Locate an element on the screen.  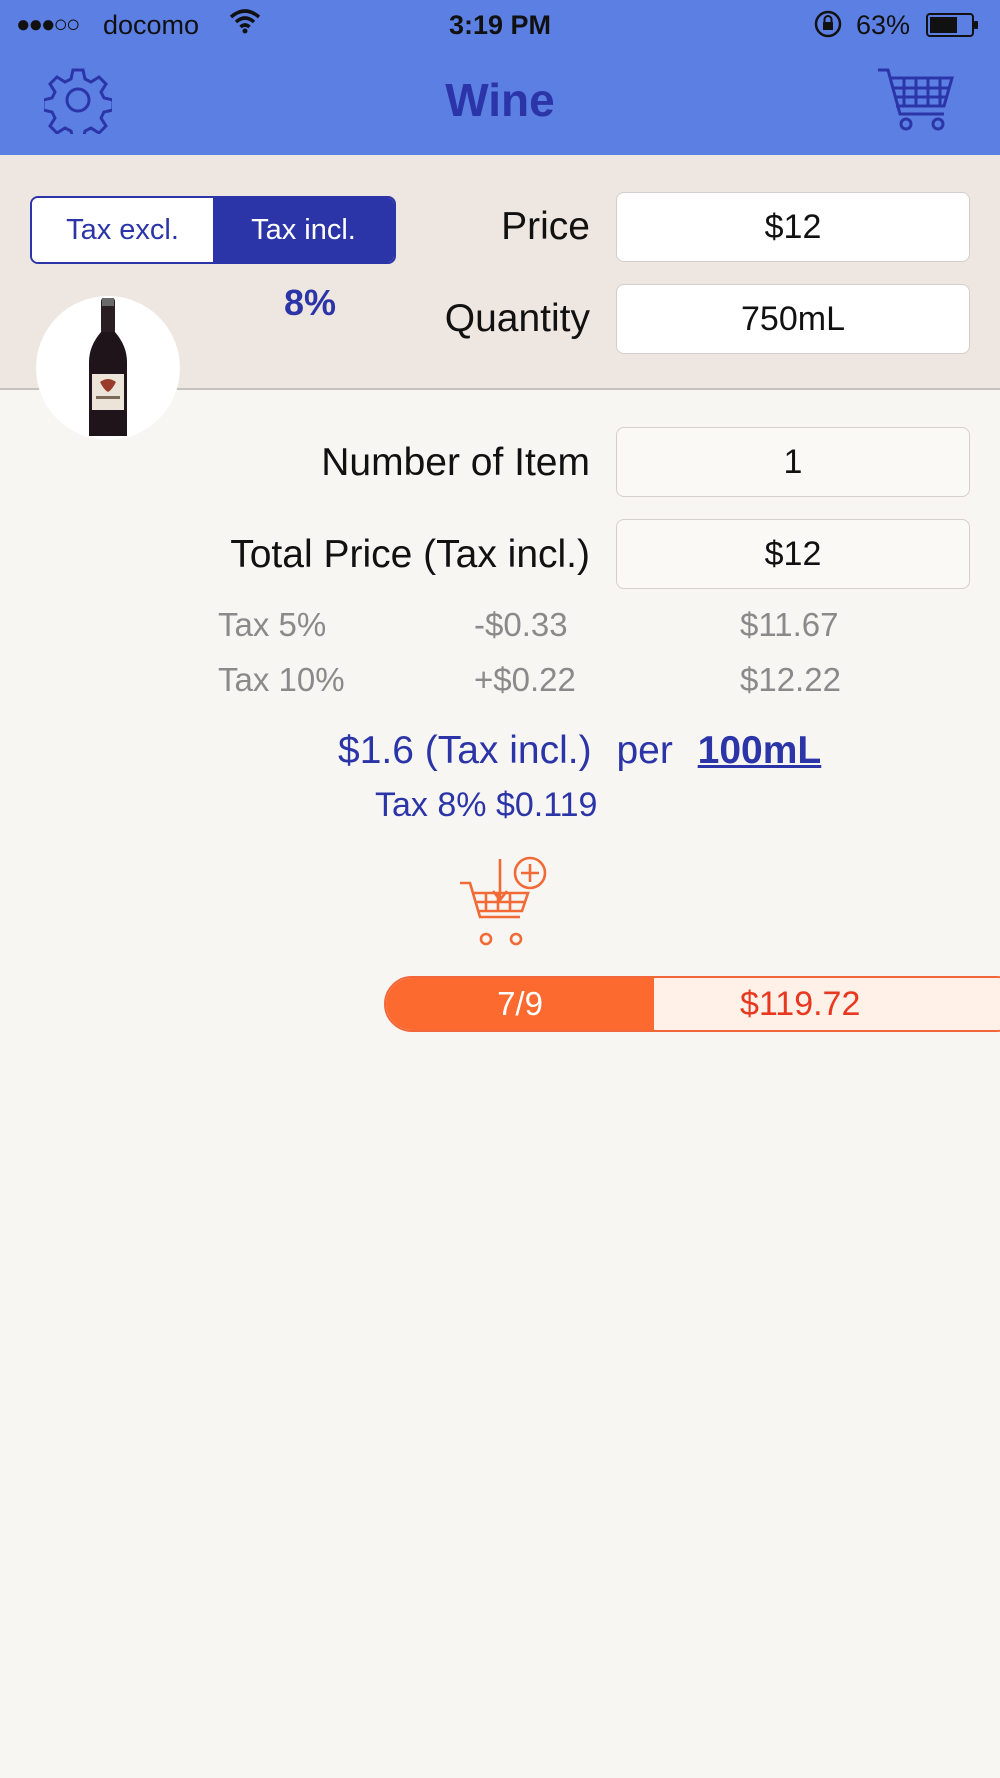
quantity-label: Quantity is located at coordinates (517, 318).